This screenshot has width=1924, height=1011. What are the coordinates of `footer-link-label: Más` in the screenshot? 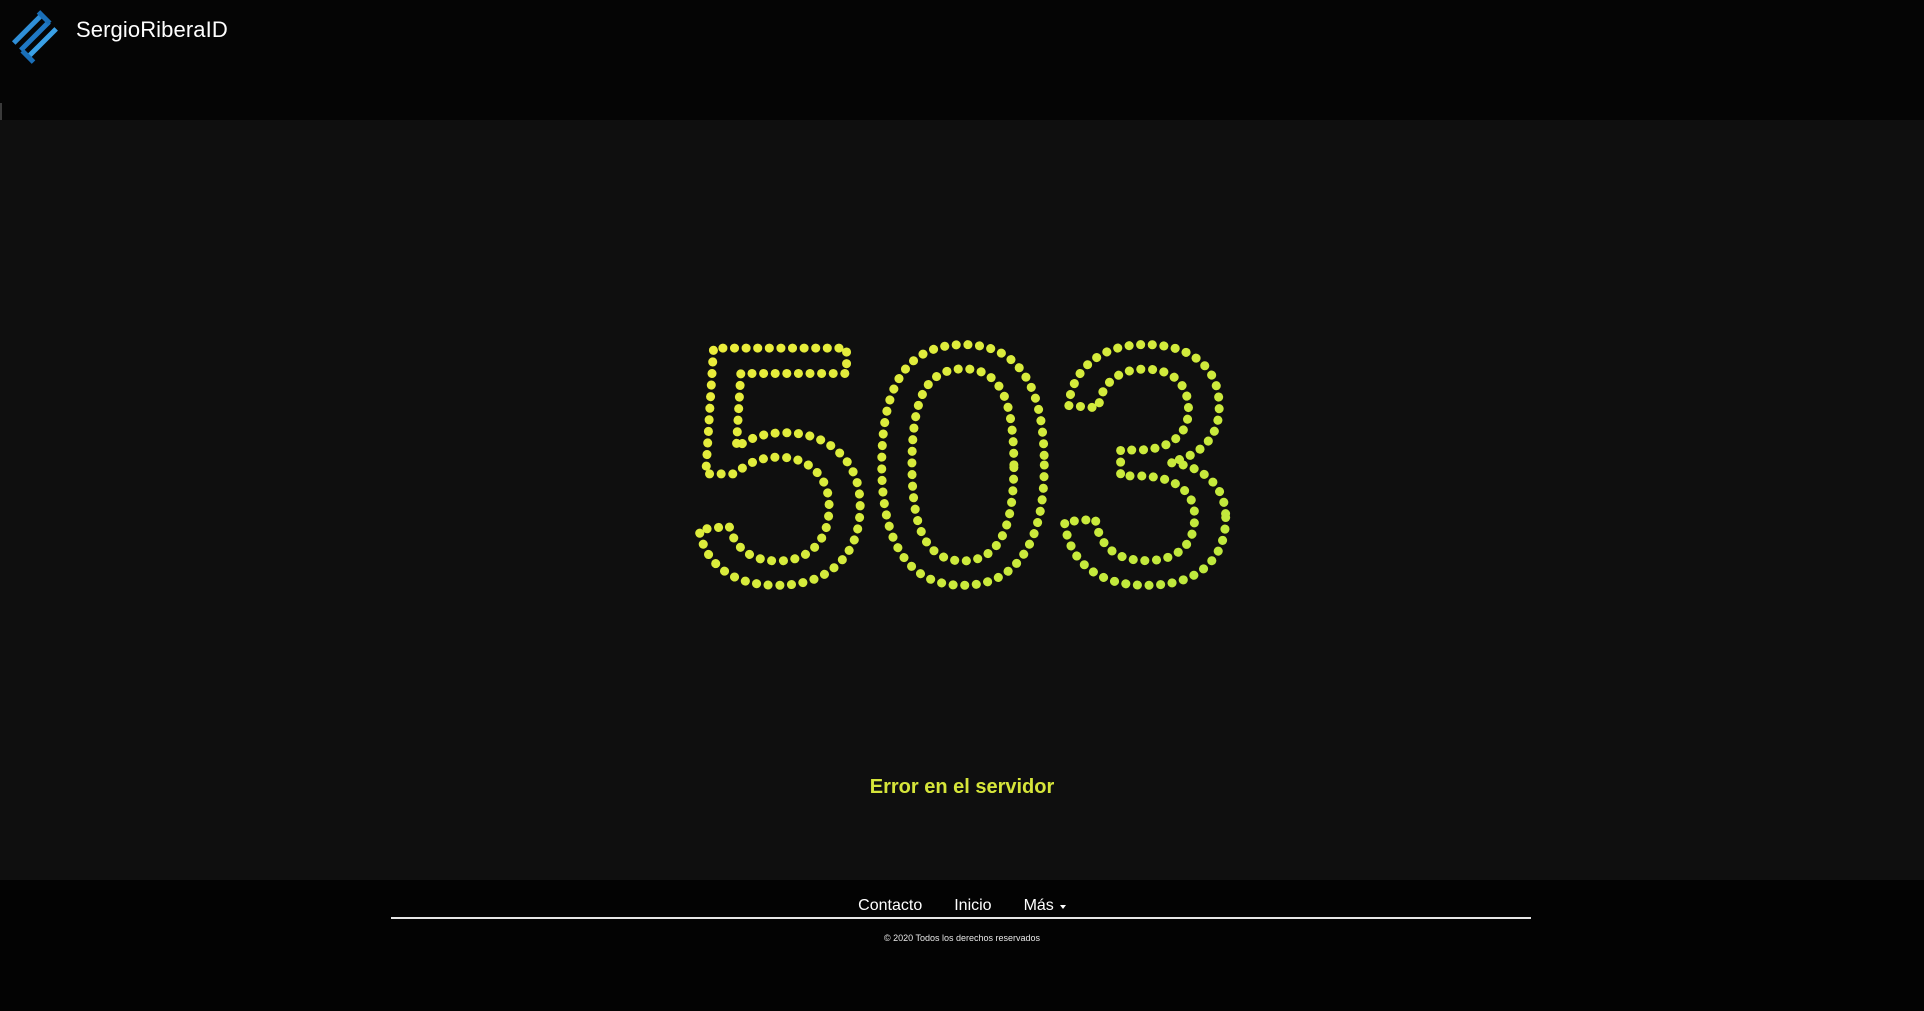 It's located at (1038, 905).